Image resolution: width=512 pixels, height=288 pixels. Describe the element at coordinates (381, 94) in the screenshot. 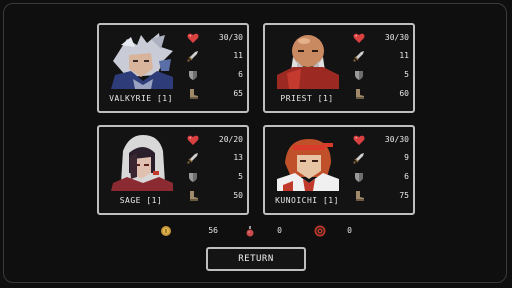

I see `speed-stat: 60` at that location.